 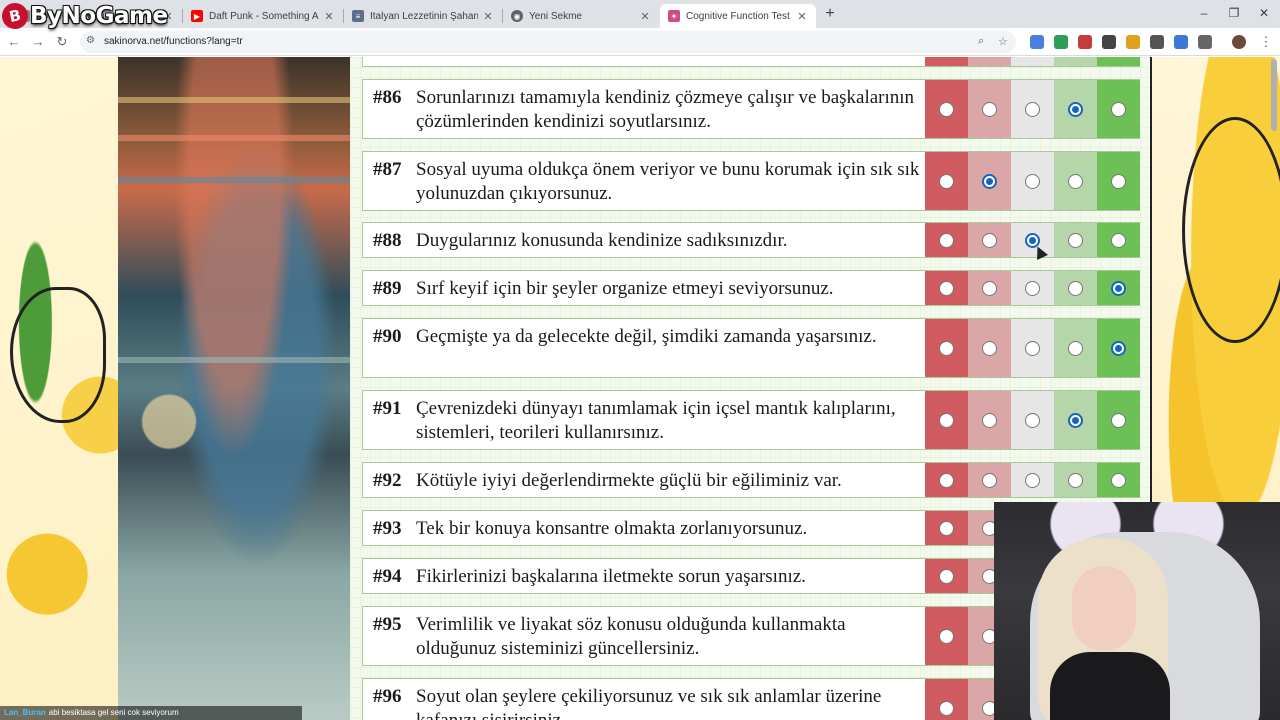 What do you see at coordinates (981, 41) in the screenshot?
I see `zoom-icon: ⌕` at bounding box center [981, 41].